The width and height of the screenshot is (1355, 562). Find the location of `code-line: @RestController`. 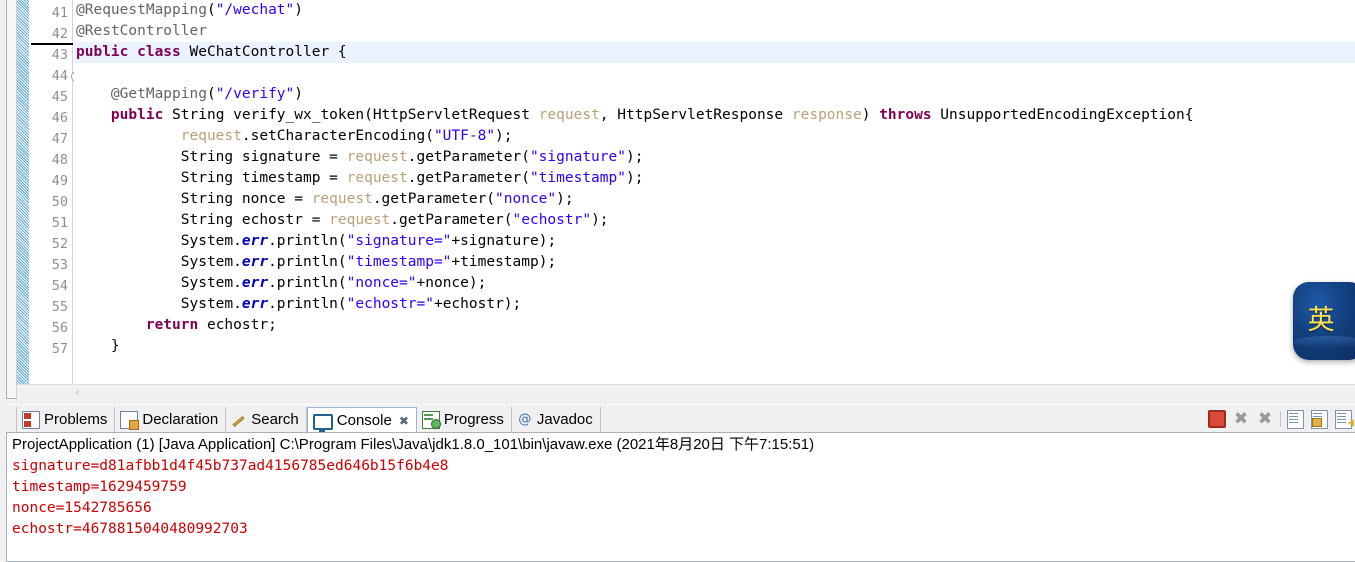

code-line: @RestController is located at coordinates (714, 31).